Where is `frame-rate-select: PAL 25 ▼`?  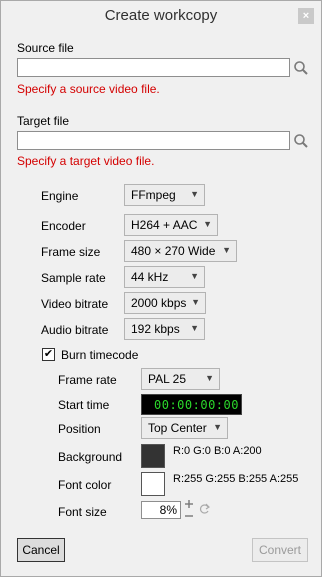 frame-rate-select: PAL 25 ▼ is located at coordinates (180, 379).